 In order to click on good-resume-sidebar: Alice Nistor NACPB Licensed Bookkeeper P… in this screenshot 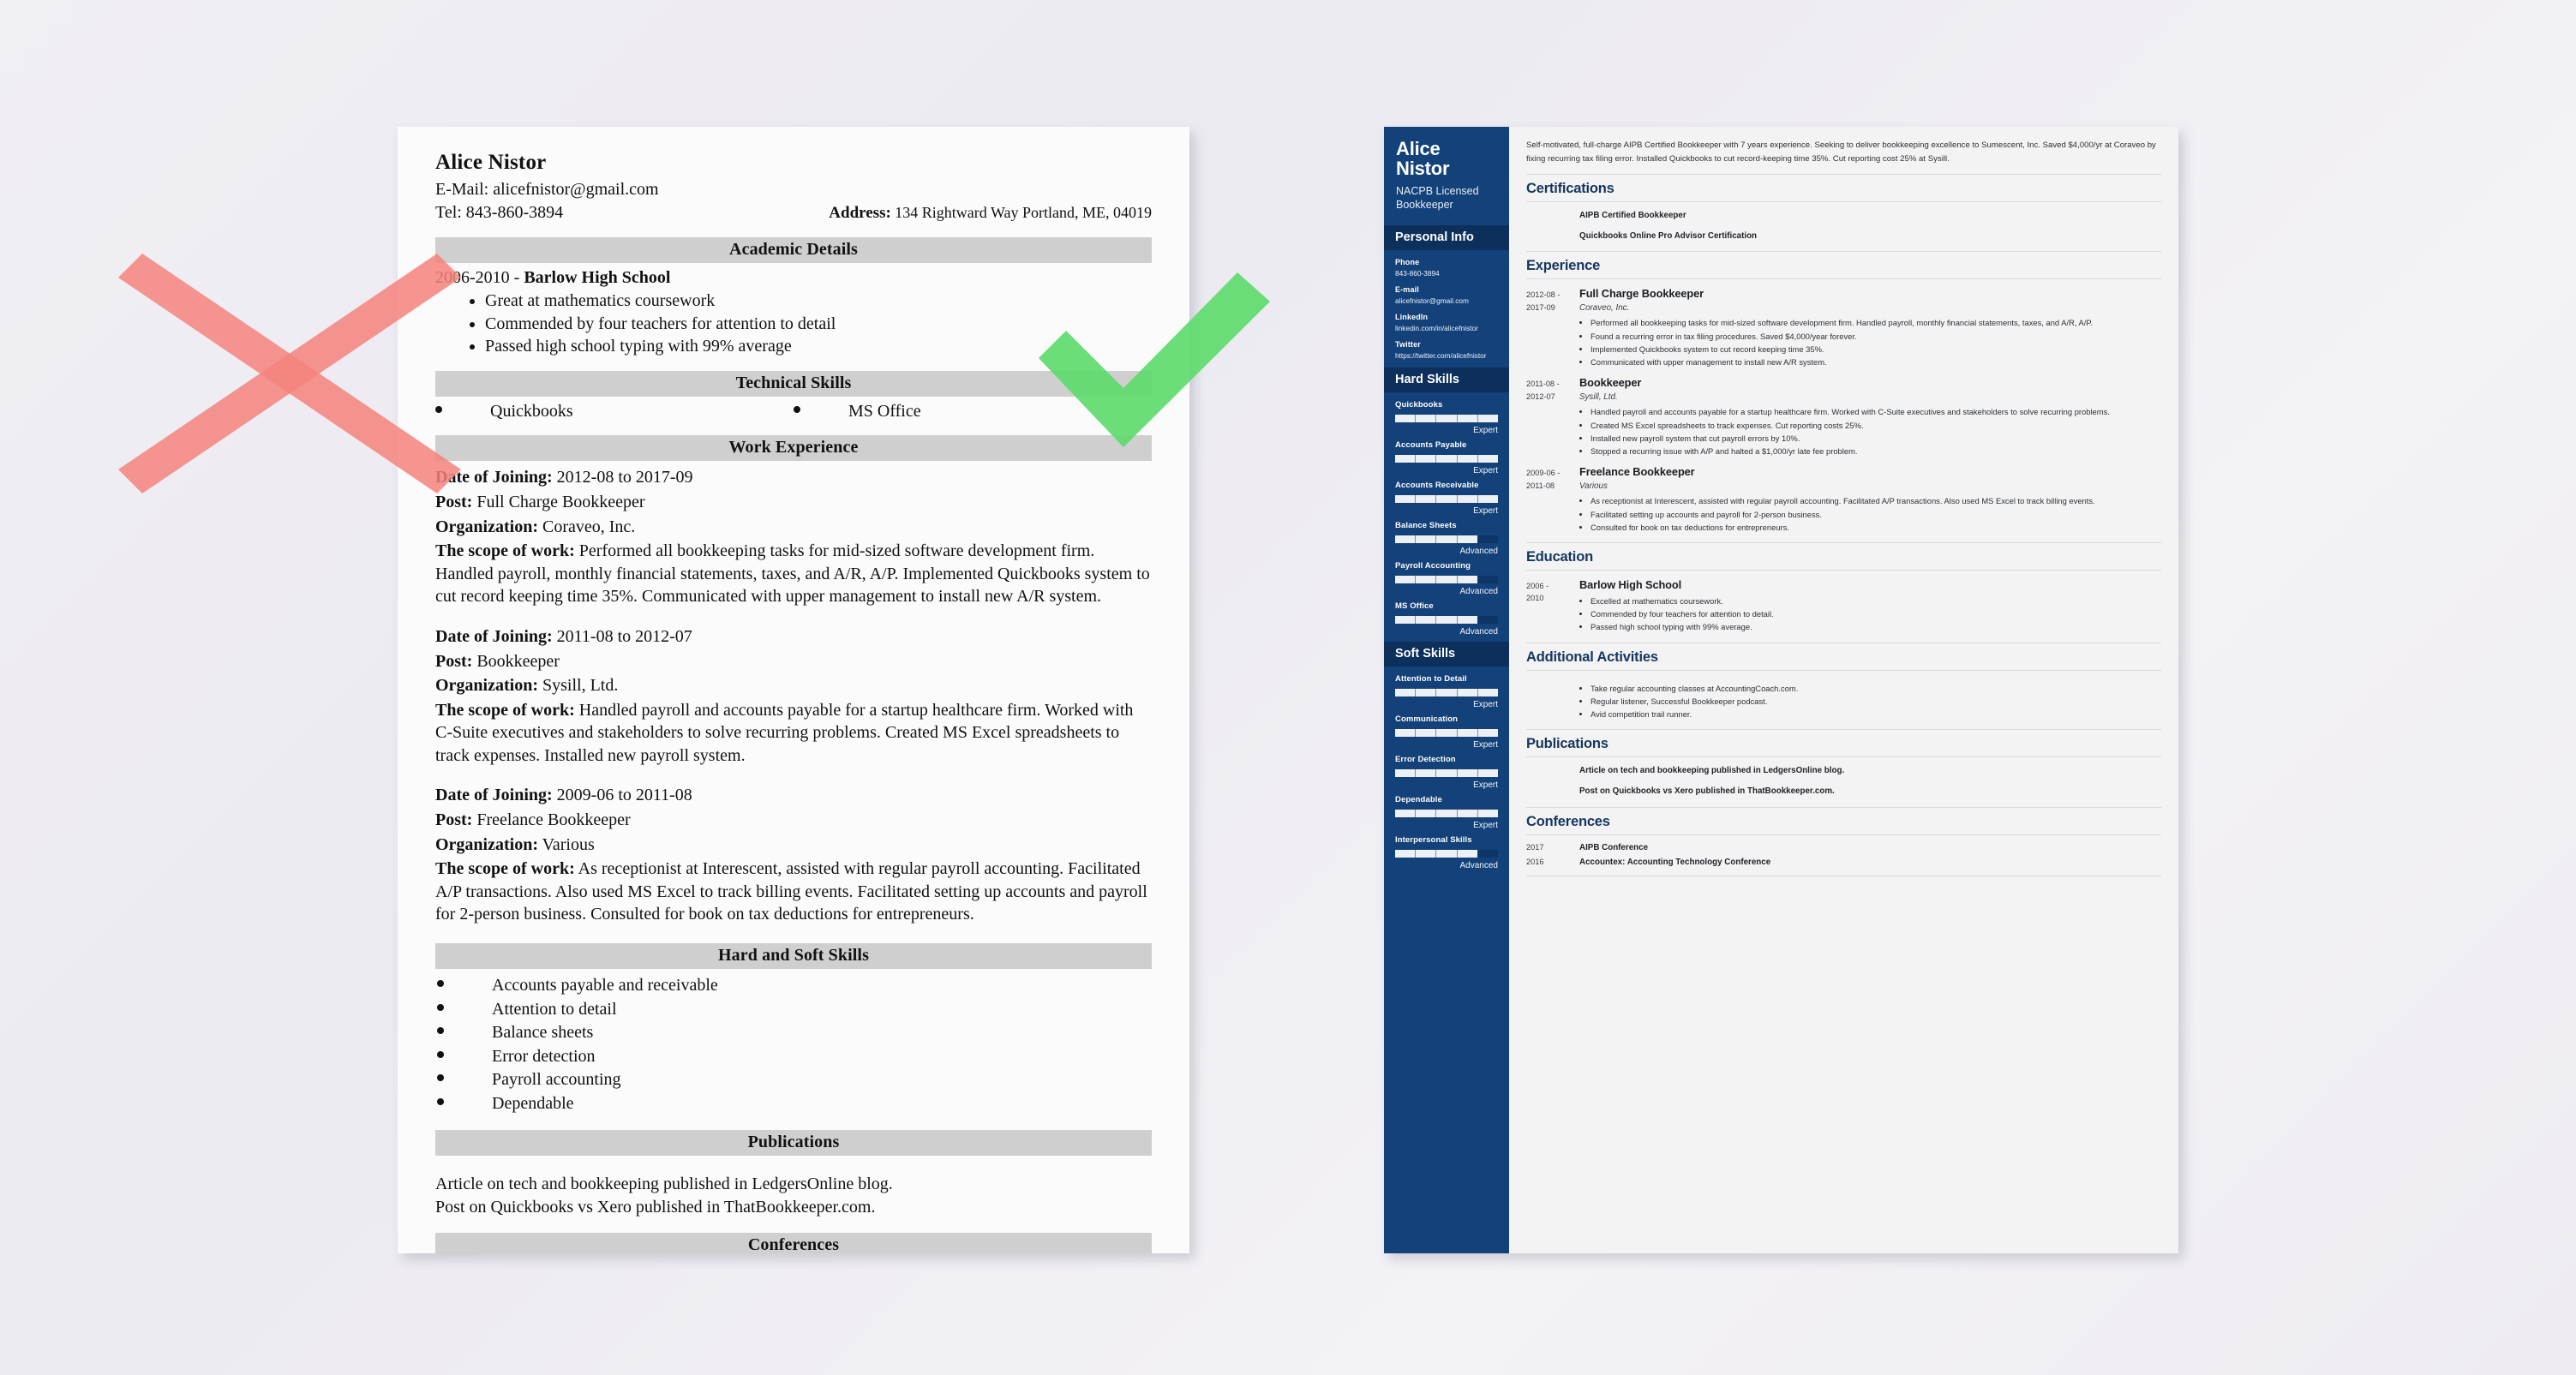, I will do `click(1446, 690)`.